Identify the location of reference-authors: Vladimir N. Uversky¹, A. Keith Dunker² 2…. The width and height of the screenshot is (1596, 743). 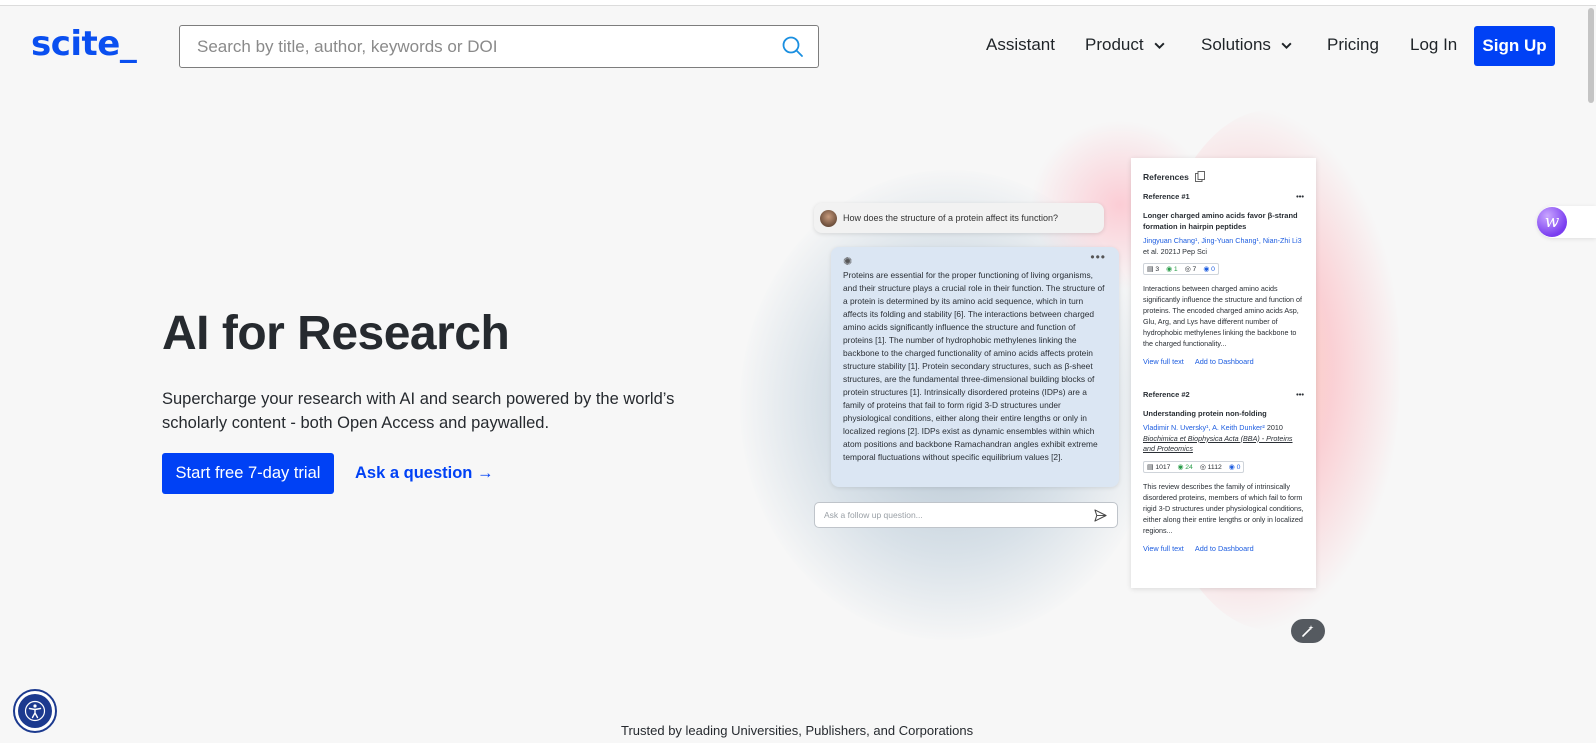
(1223, 428).